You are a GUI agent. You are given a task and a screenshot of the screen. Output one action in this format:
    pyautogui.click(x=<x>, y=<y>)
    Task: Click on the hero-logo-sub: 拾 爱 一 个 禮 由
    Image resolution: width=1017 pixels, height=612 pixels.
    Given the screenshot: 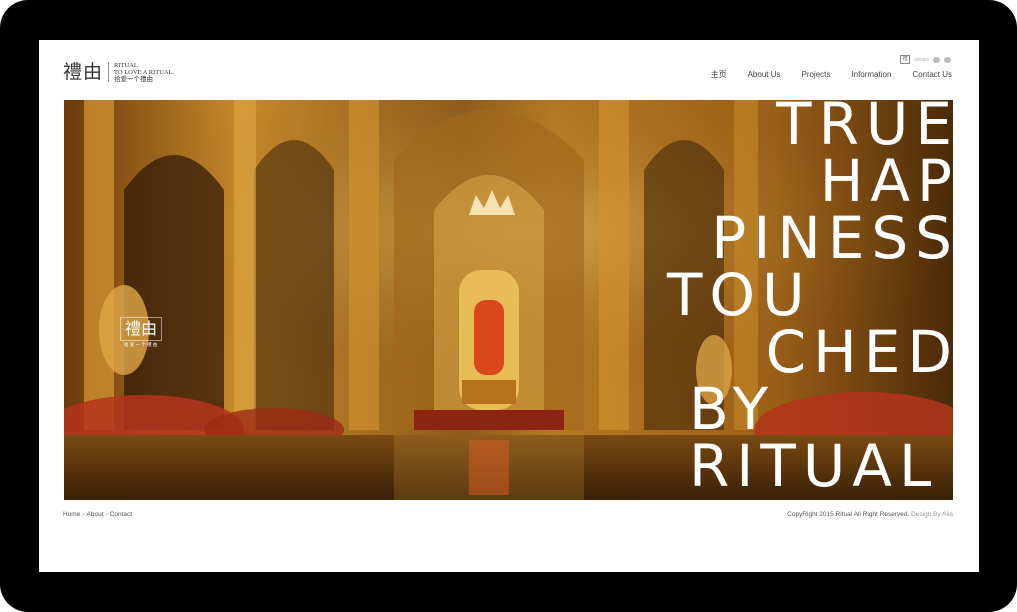 What is the action you would take?
    pyautogui.click(x=141, y=344)
    